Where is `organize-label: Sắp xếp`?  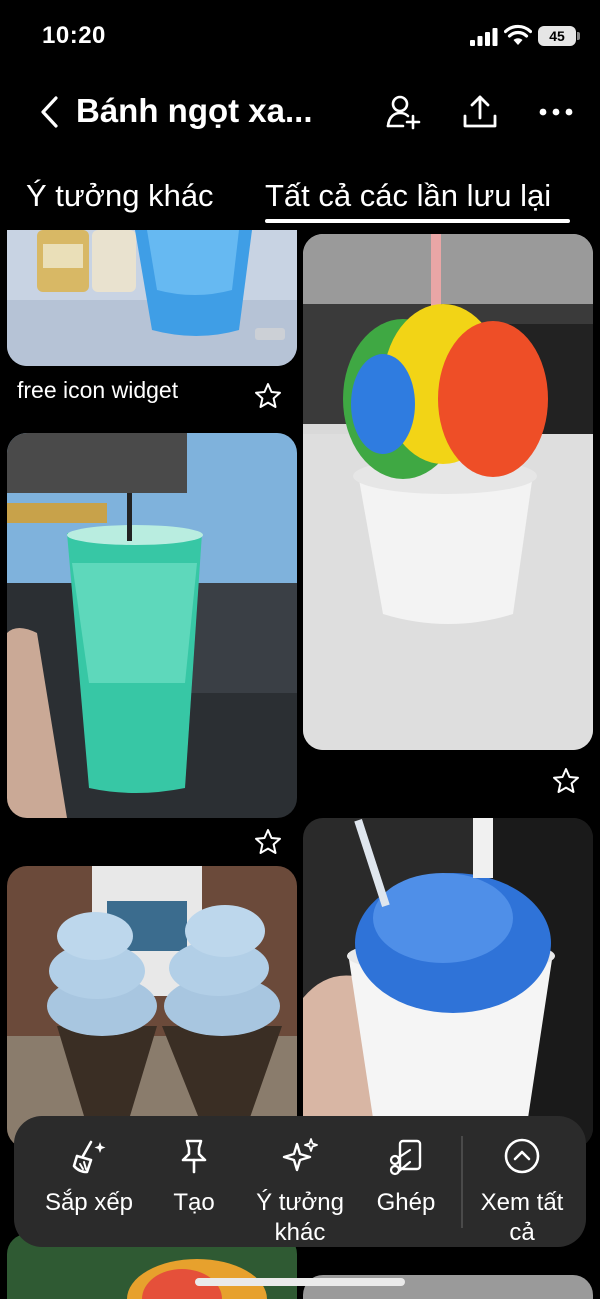
organize-label: Sắp xếp is located at coordinates (89, 1202).